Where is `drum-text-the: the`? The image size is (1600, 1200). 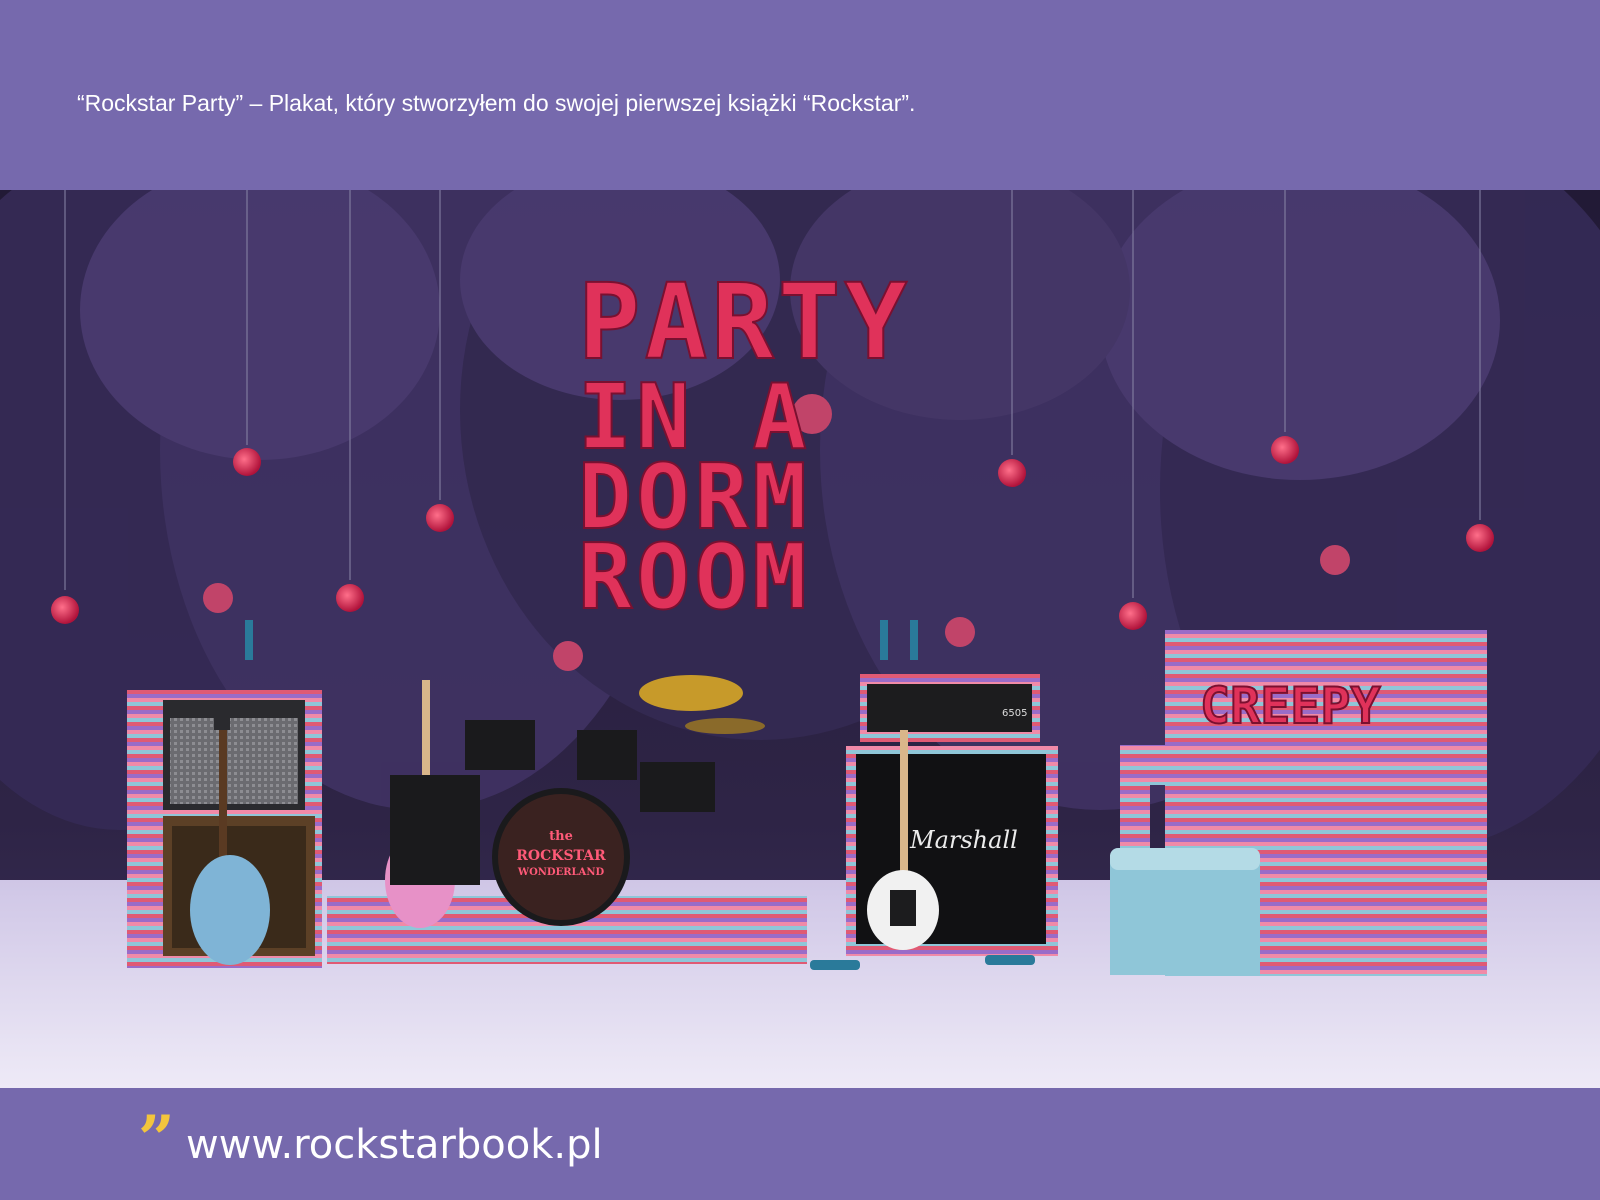
drum-text-the: the is located at coordinates (561, 836).